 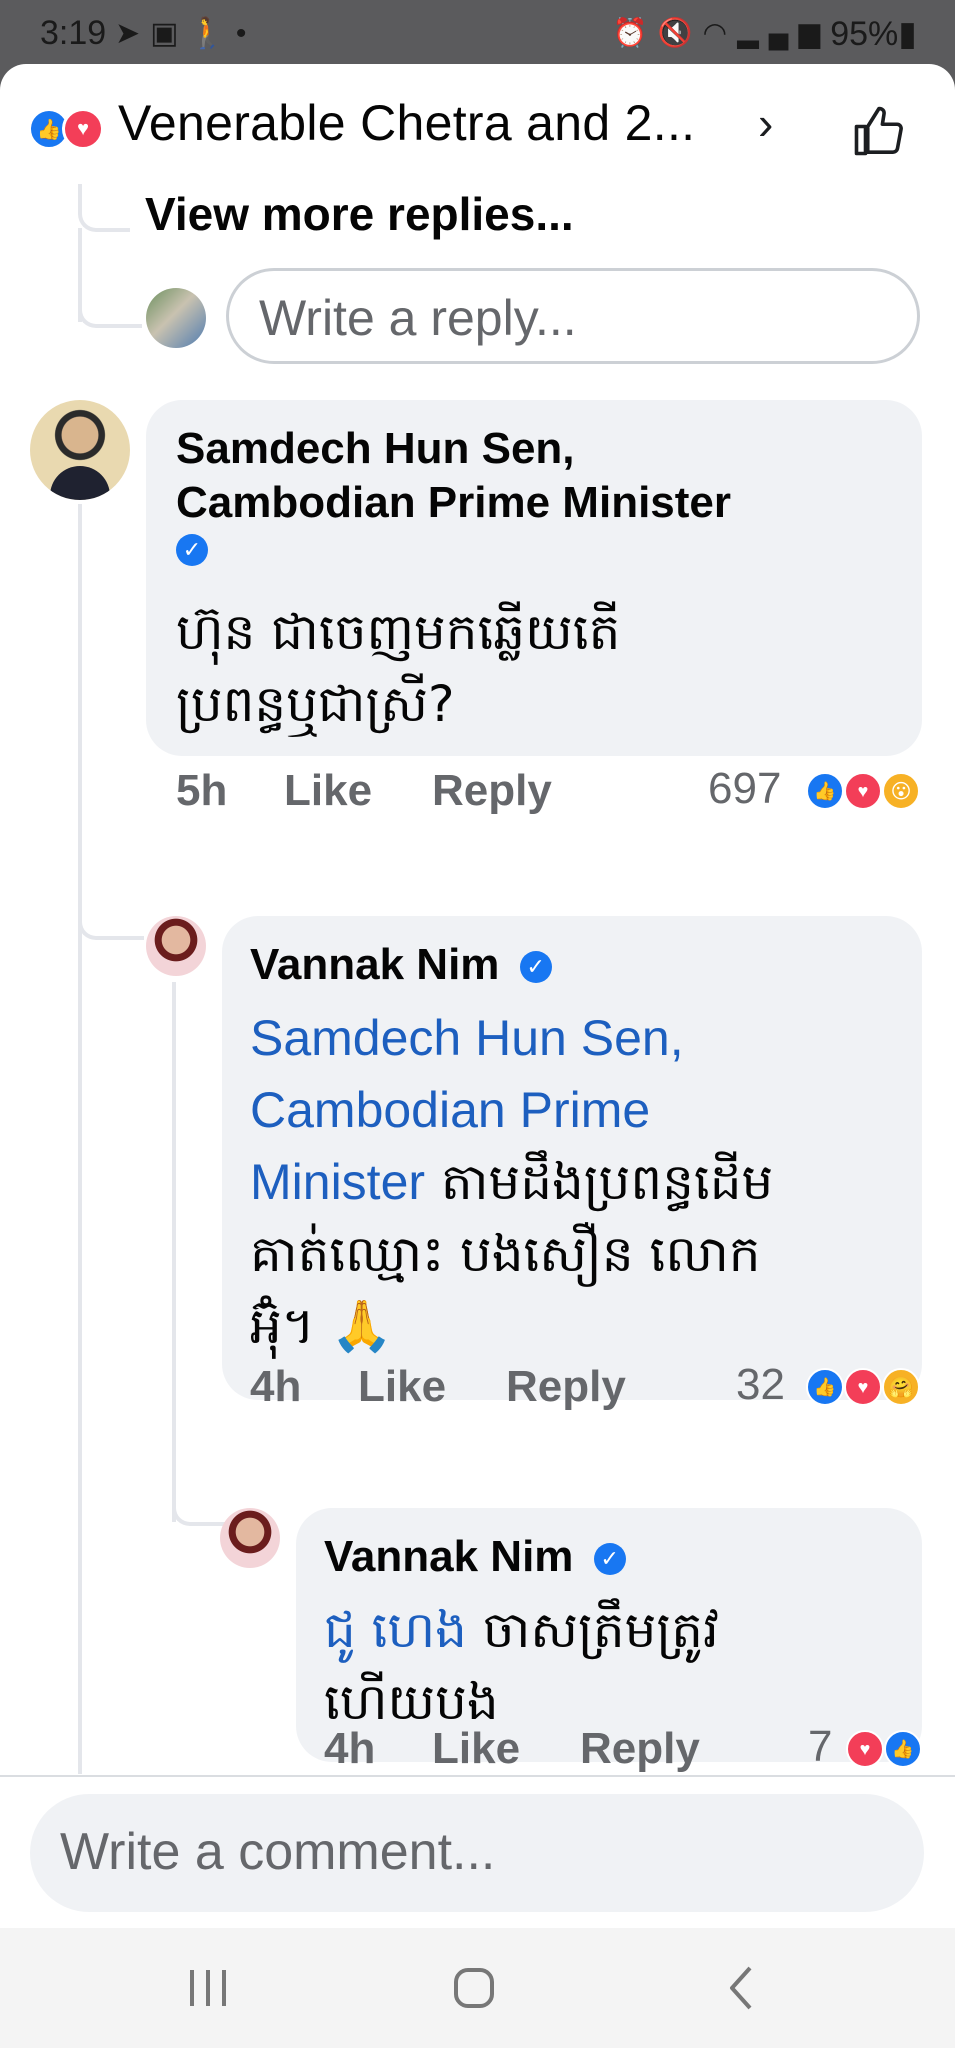 I want to click on system-icons: ⏰🔇◠▂▄▆, so click(x=721, y=32).